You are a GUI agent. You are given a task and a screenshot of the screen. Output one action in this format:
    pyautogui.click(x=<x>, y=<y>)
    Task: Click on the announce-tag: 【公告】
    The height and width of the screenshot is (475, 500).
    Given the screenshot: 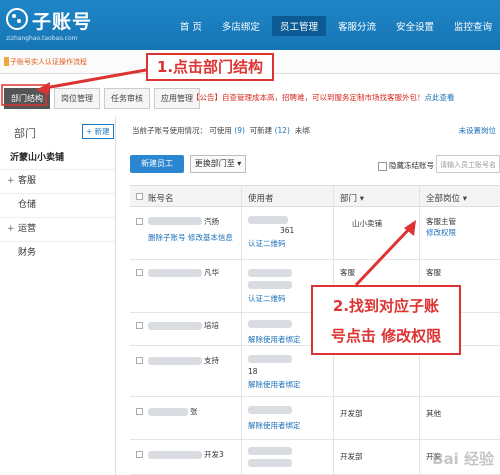 What is the action you would take?
    pyautogui.click(x=207, y=97)
    